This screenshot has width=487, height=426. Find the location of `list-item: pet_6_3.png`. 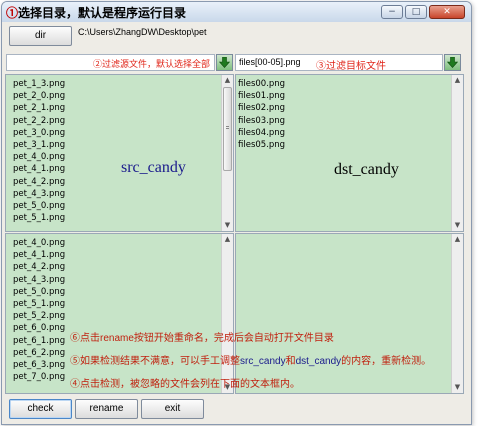

list-item: pet_6_3.png is located at coordinates (39, 365).